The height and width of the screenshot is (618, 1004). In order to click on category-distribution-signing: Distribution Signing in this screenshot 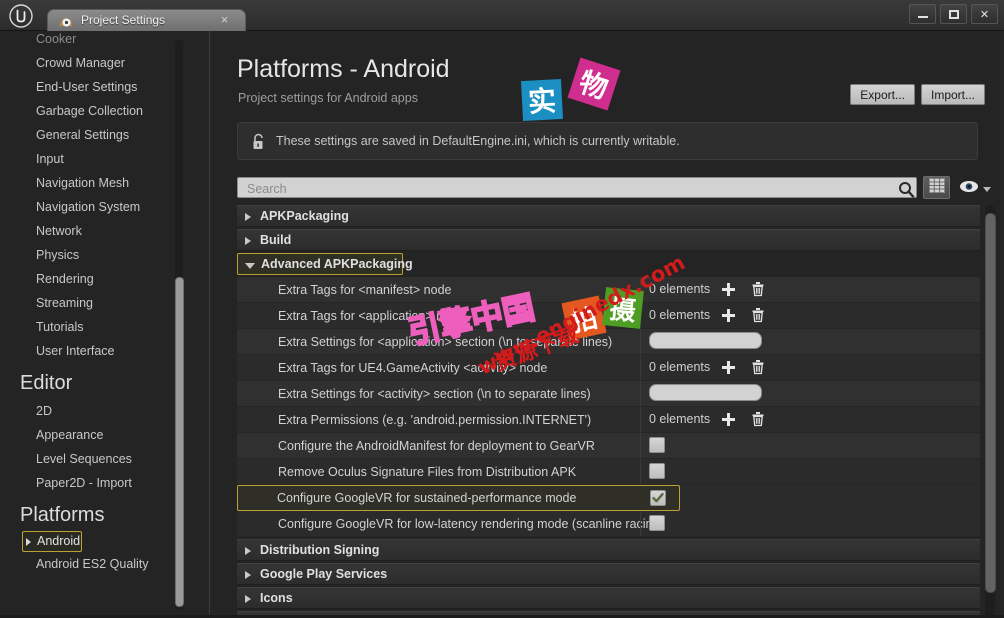, I will do `click(608, 550)`.